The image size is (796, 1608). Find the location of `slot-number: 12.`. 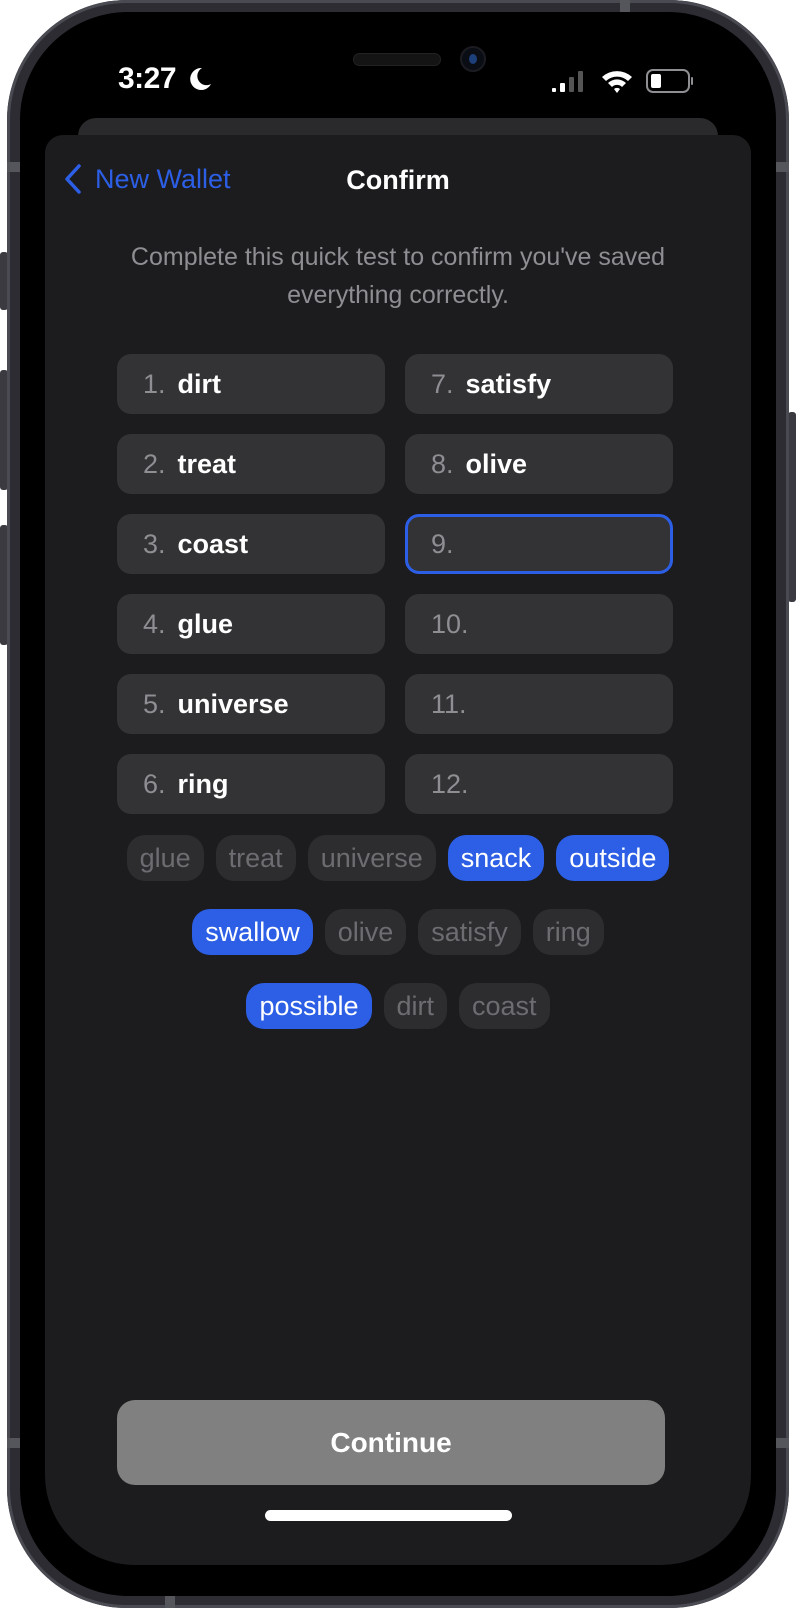

slot-number: 12. is located at coordinates (450, 783).